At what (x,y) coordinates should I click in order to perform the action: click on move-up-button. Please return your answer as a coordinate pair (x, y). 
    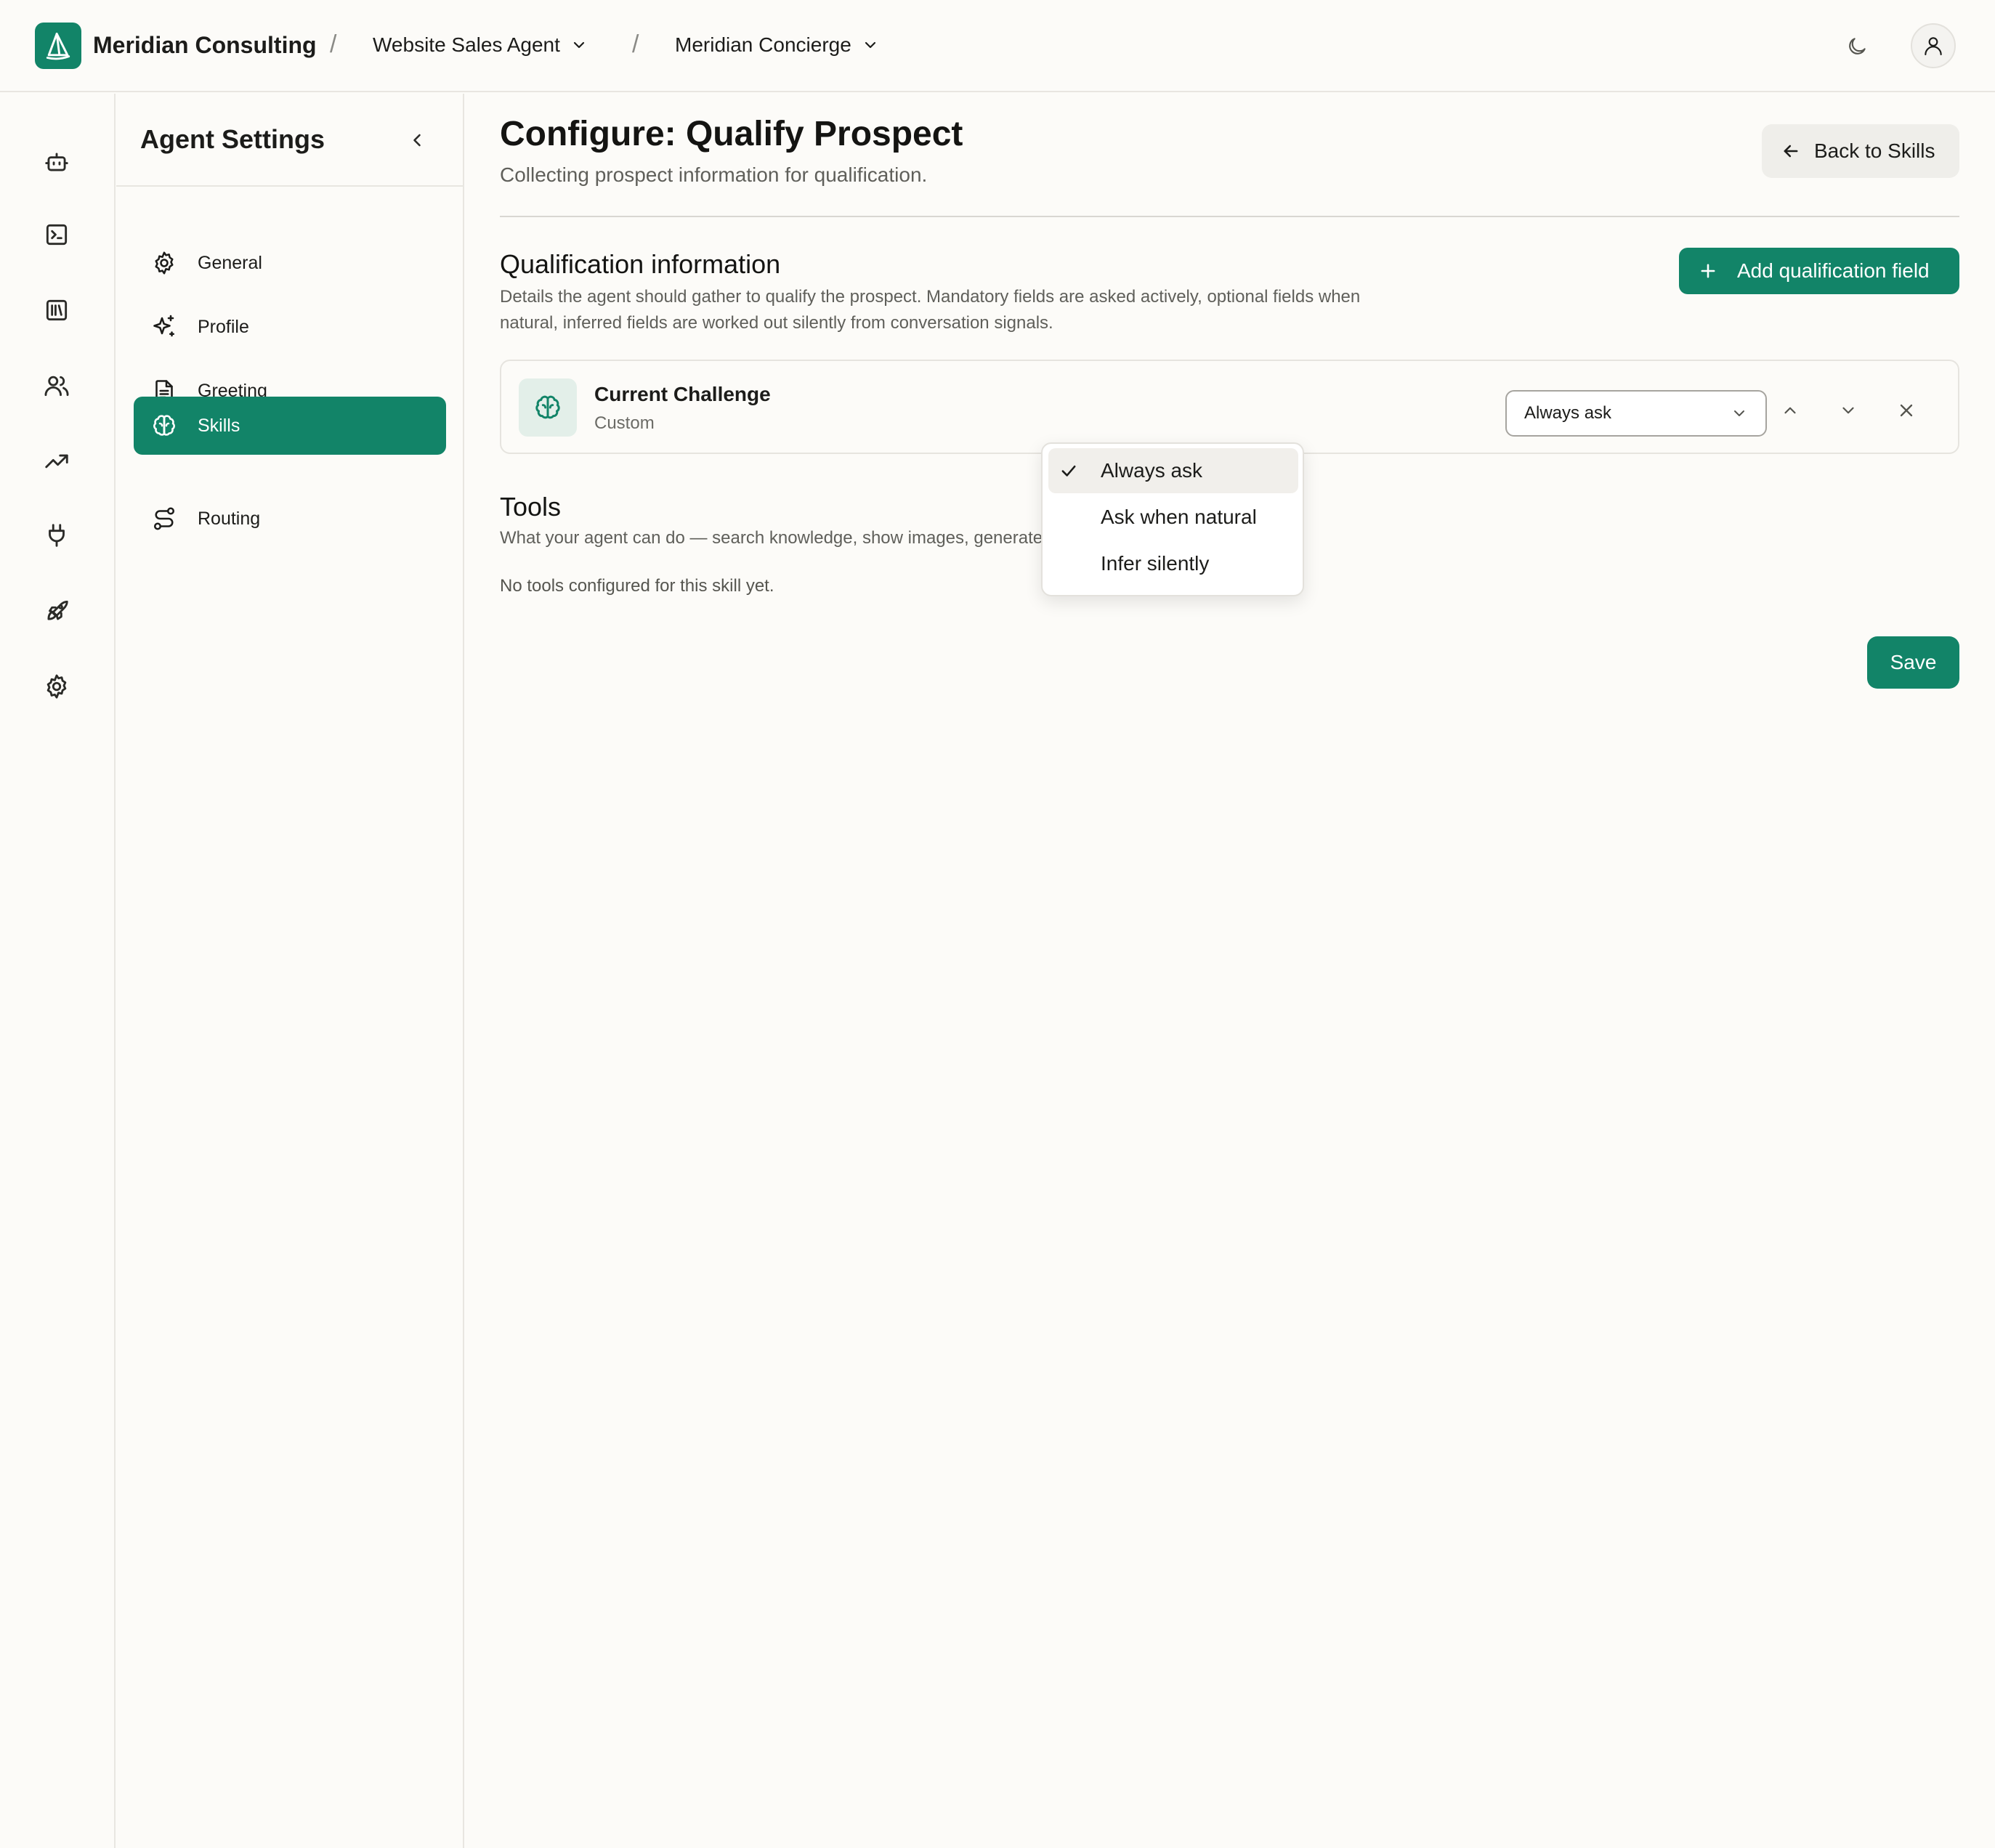
    Looking at the image, I should click on (1790, 410).